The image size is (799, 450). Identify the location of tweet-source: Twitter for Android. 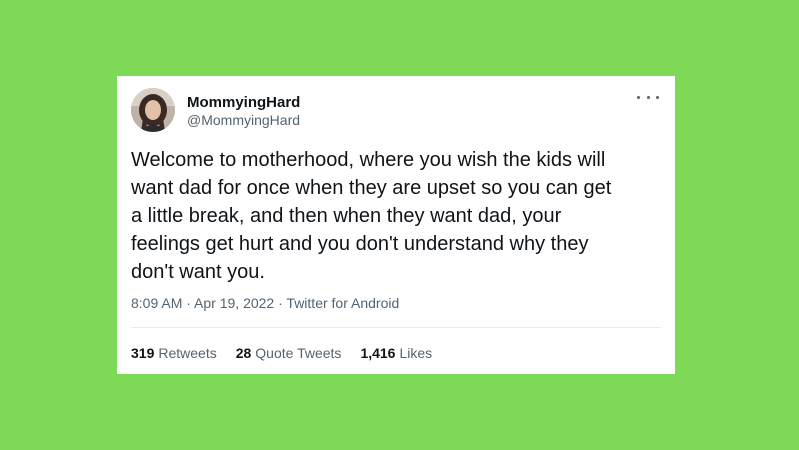
(342, 303).